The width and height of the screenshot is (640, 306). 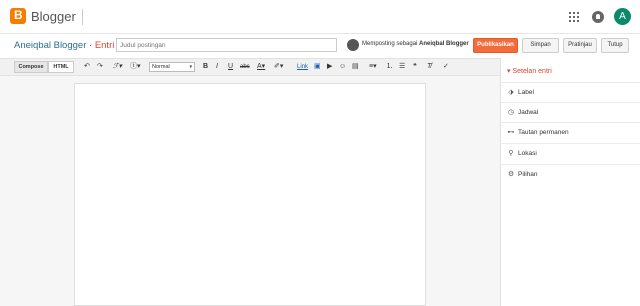 I want to click on save-button: Simpan, so click(x=540, y=45).